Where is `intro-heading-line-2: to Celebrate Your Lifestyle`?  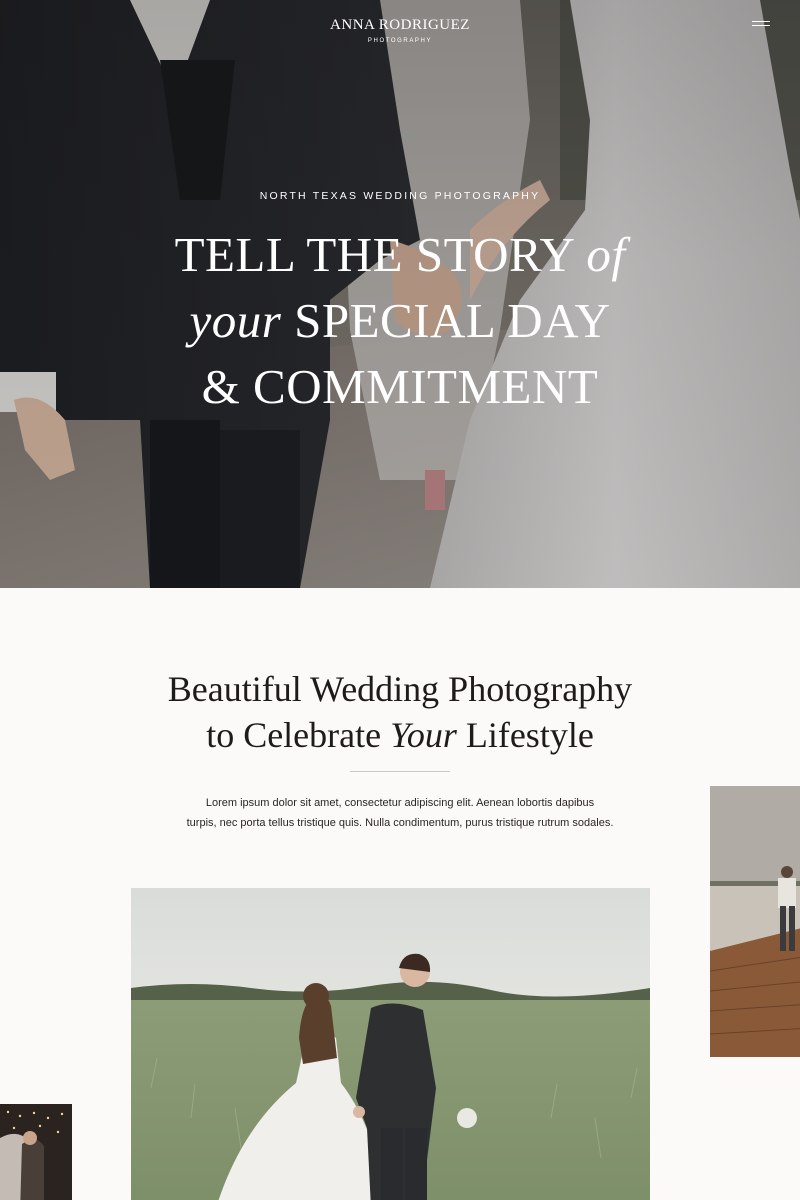 intro-heading-line-2: to Celebrate Your Lifestyle is located at coordinates (400, 735).